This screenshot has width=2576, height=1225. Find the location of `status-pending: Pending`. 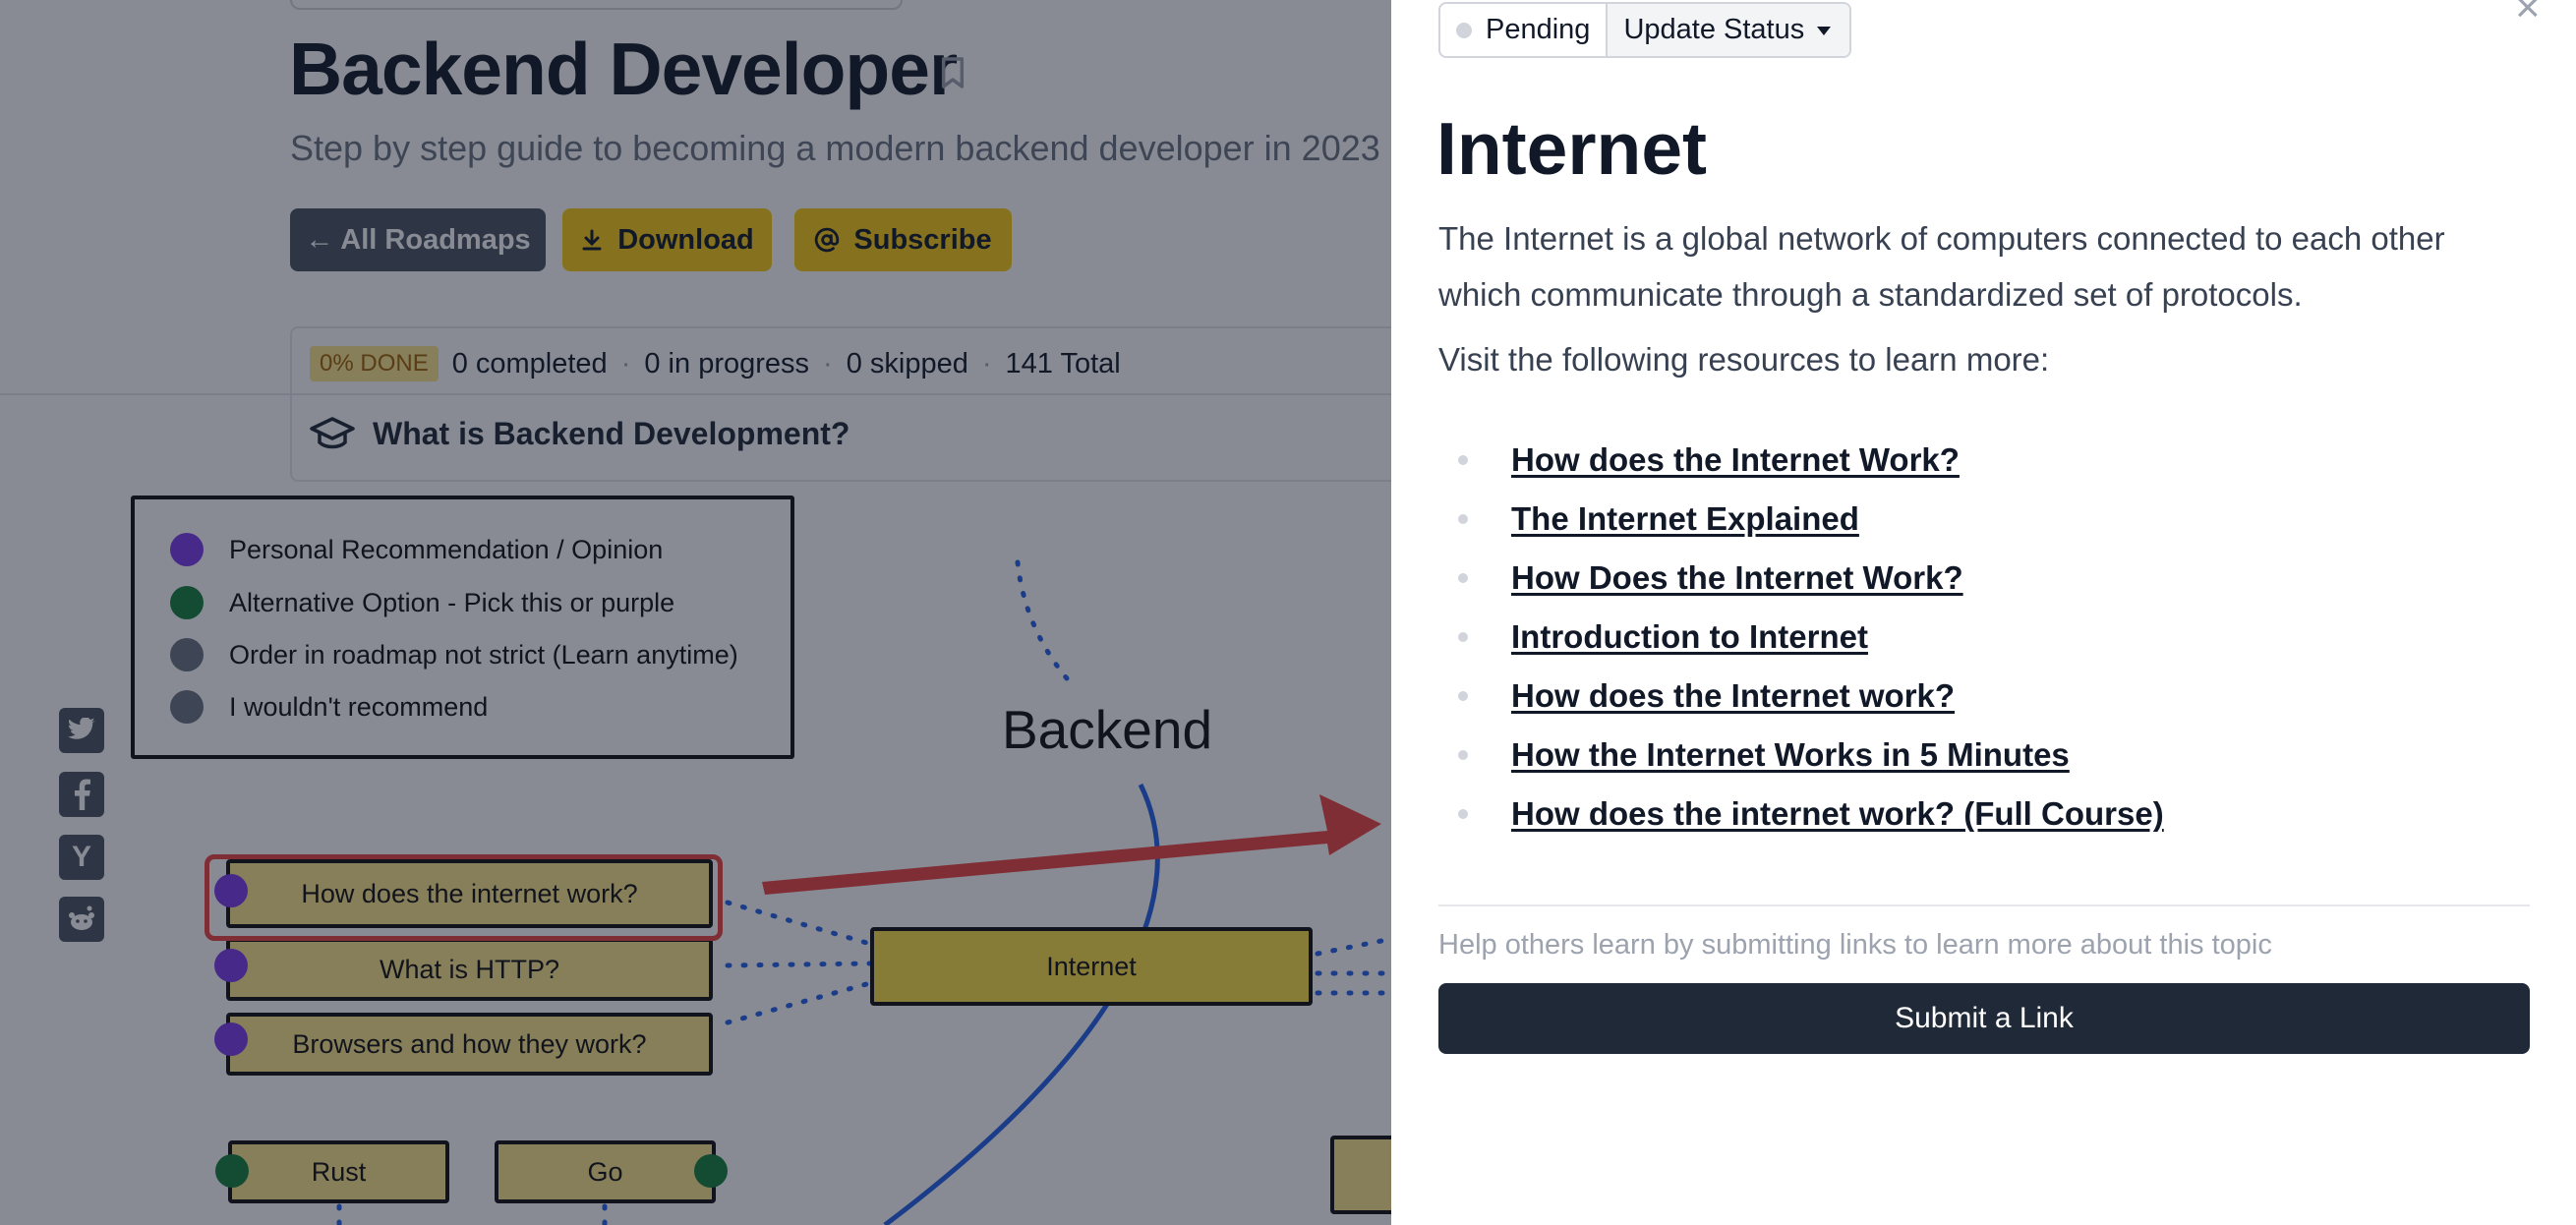

status-pending: Pending is located at coordinates (1524, 30).